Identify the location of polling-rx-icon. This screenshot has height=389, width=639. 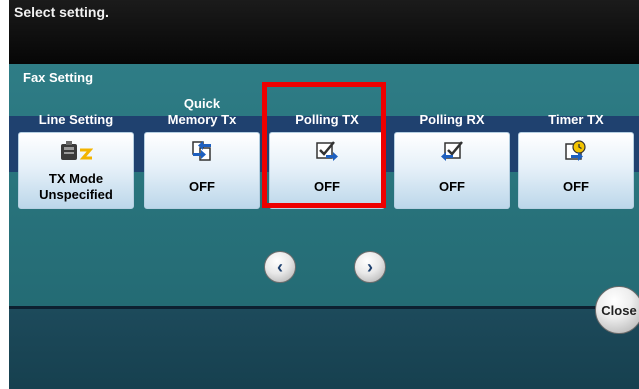
(452, 151).